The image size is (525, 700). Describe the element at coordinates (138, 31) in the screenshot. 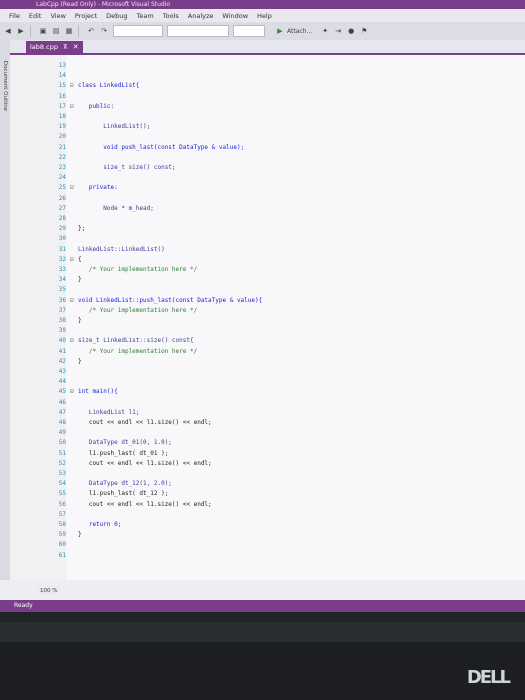

I see `configuration-select` at that location.